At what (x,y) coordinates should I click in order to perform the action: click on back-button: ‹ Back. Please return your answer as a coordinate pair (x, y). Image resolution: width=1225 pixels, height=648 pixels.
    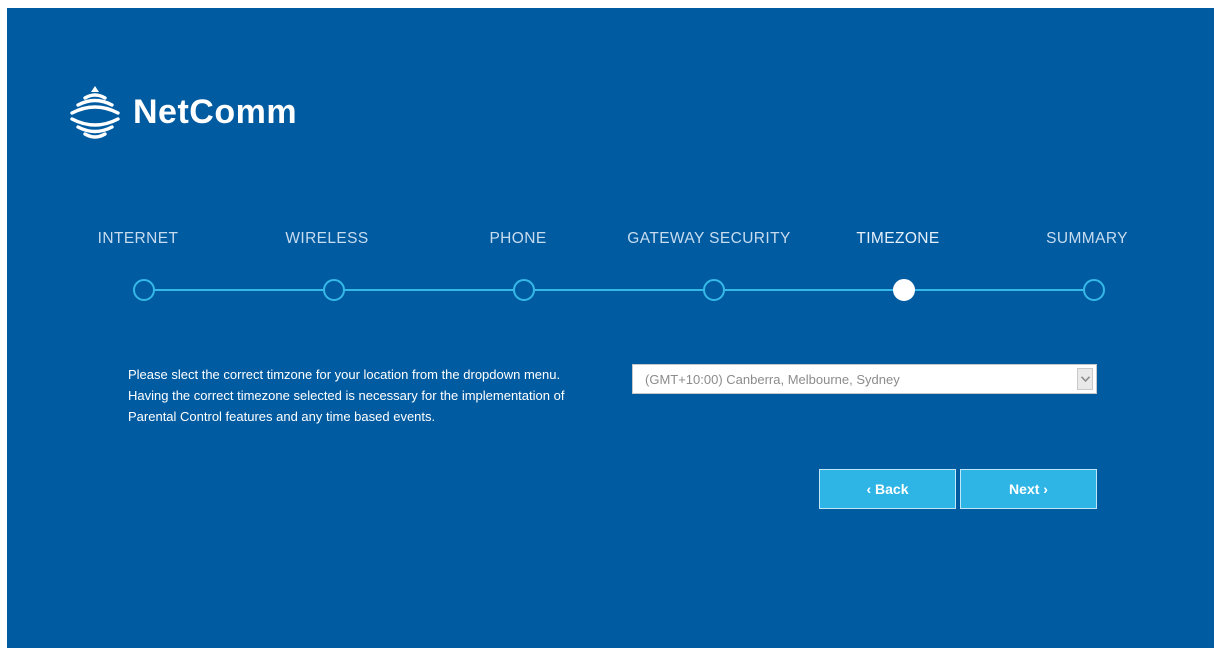
    Looking at the image, I should click on (887, 489).